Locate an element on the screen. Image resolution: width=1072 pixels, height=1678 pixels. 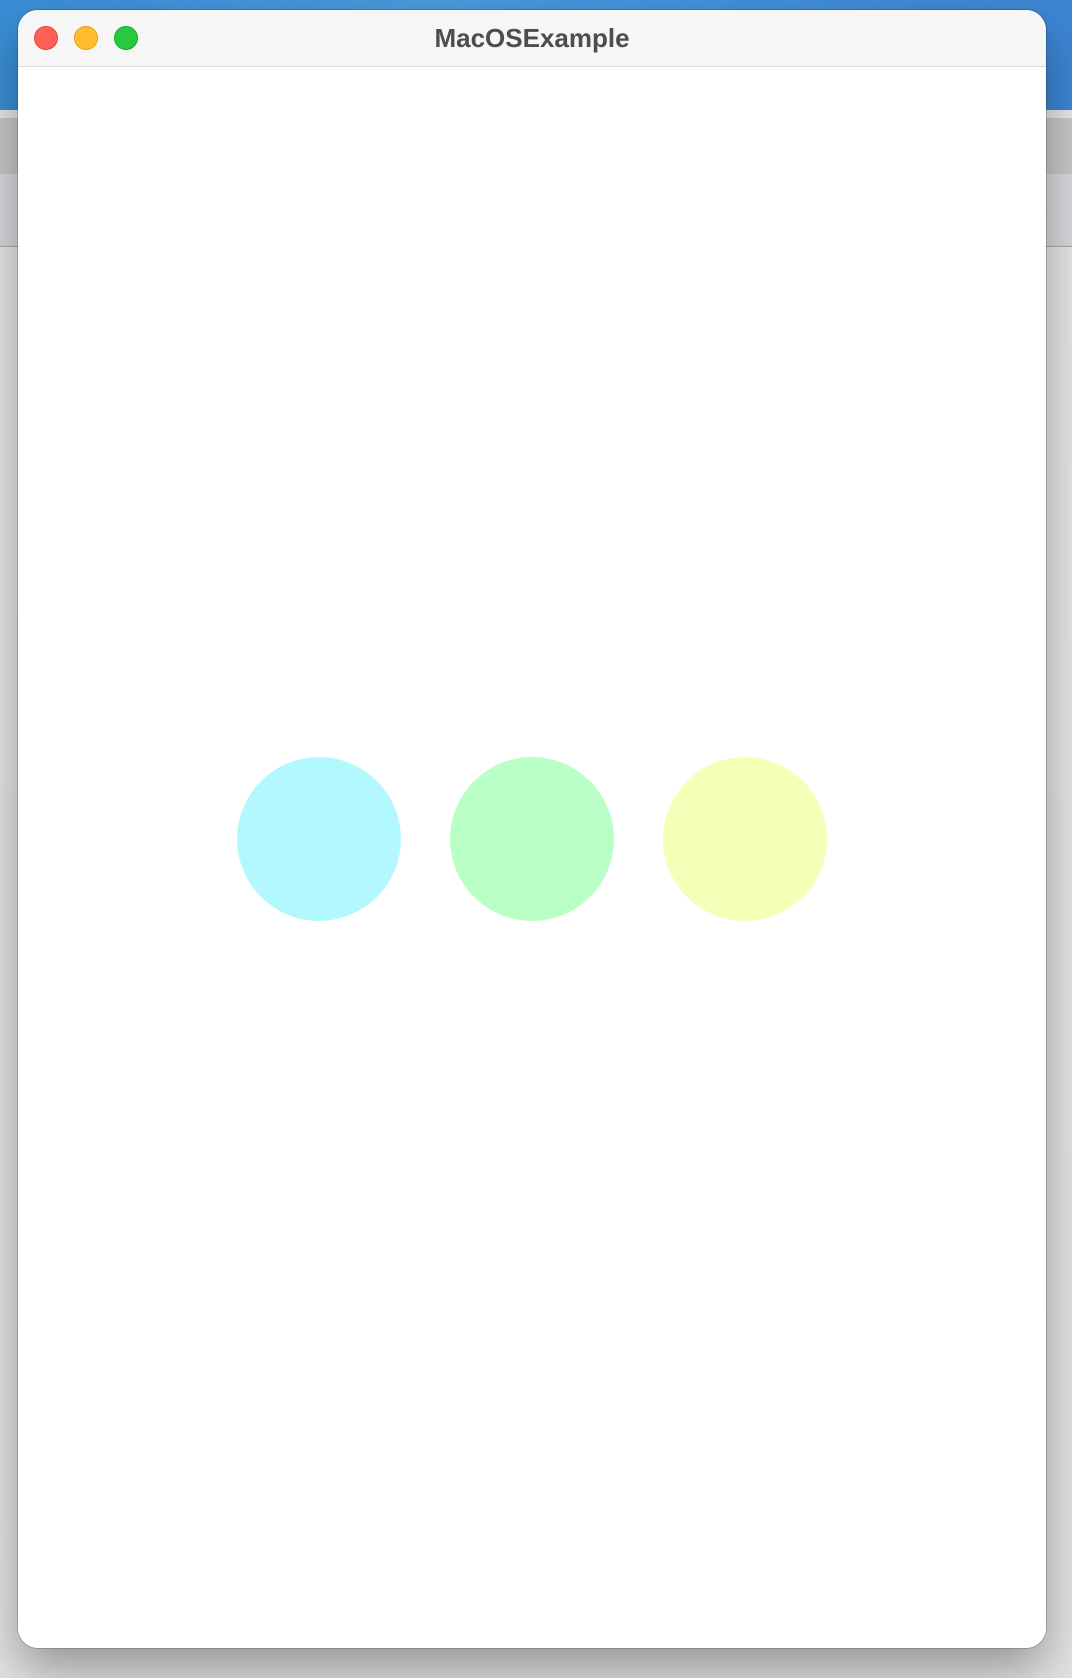
window-title: MacOSExample is located at coordinates (532, 38).